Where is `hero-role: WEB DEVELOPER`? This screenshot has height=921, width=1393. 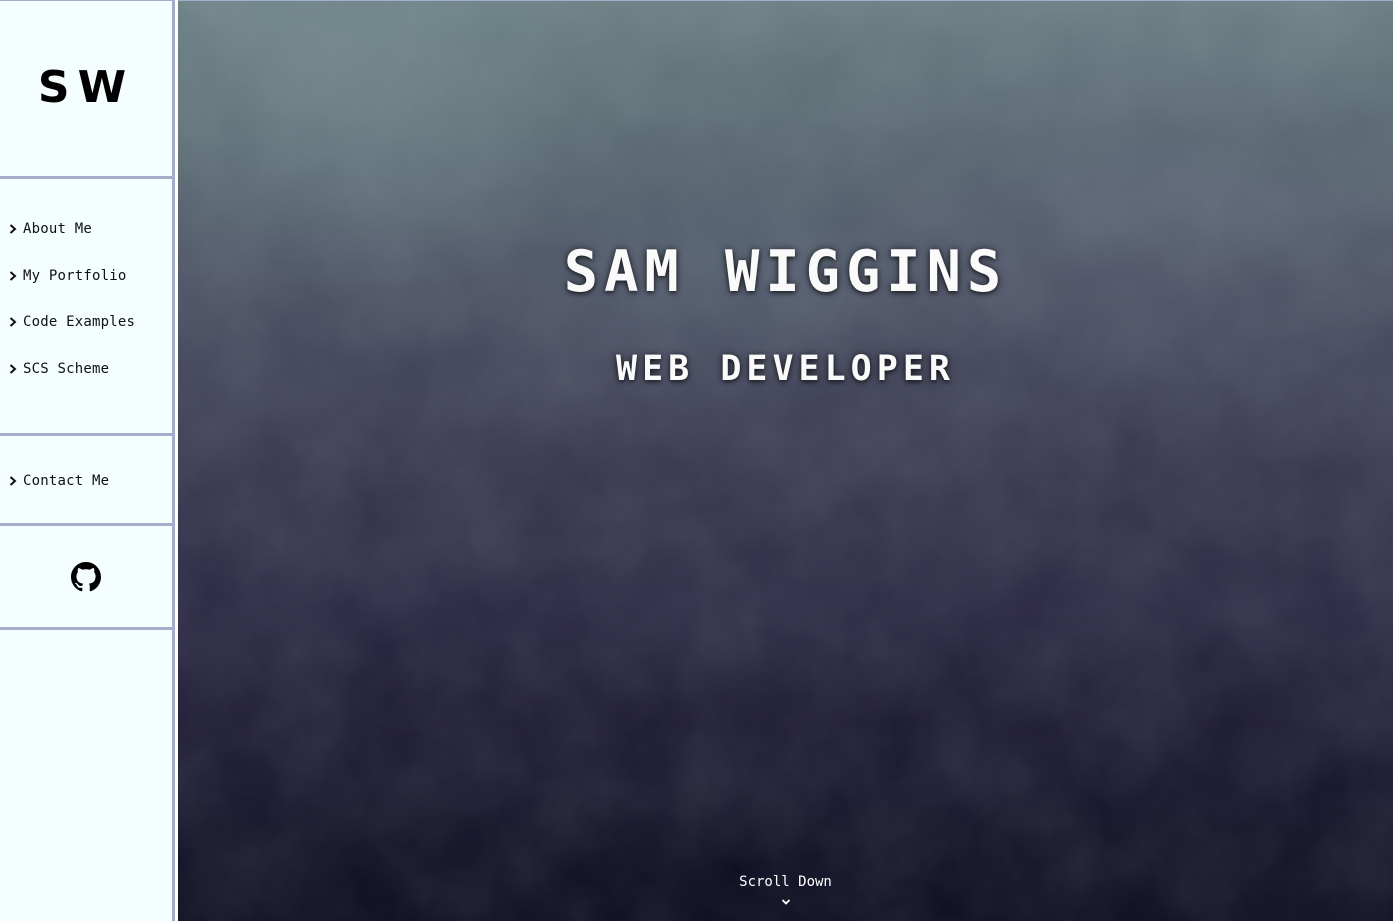
hero-role: WEB DEVELOPER is located at coordinates (785, 369).